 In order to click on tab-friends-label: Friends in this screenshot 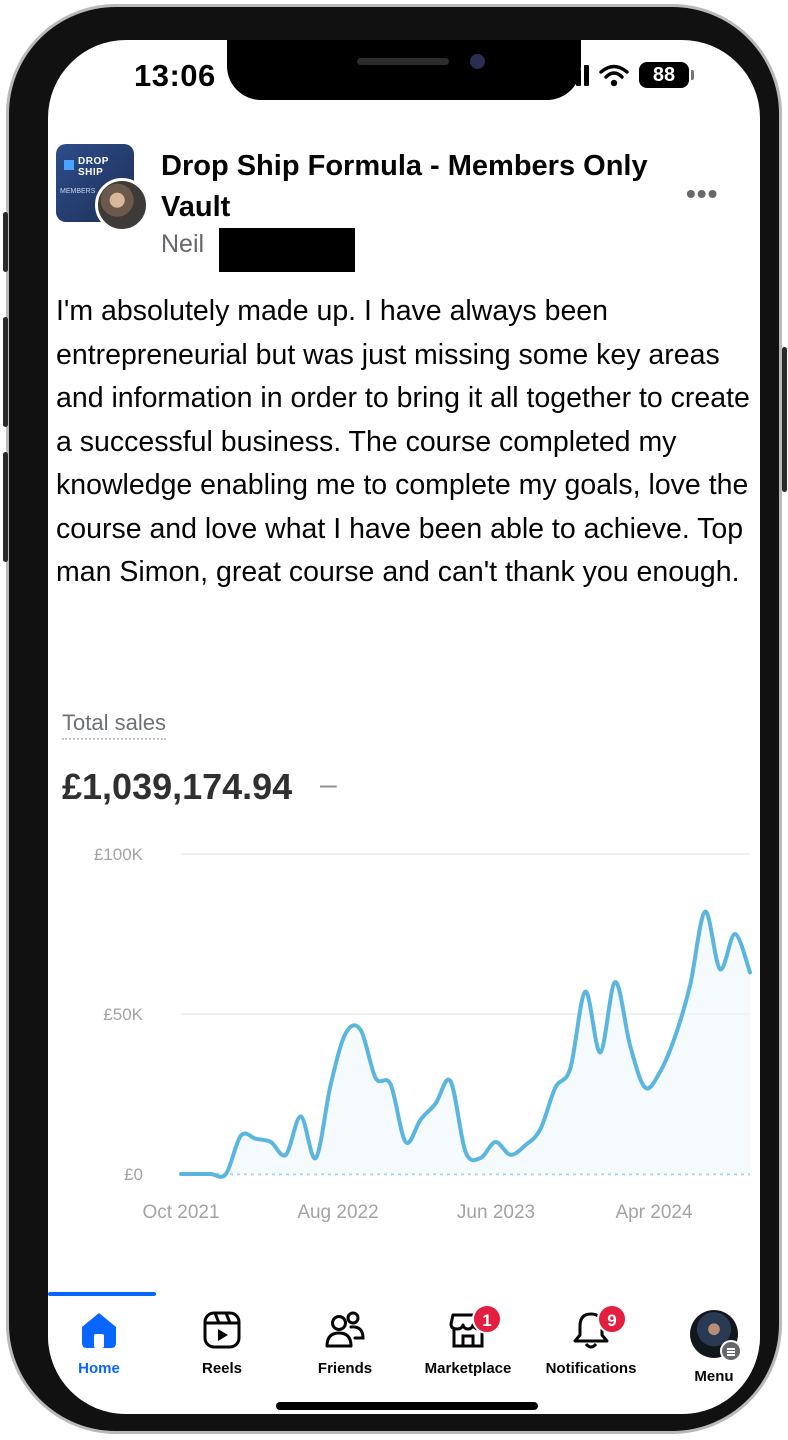, I will do `click(345, 1368)`.